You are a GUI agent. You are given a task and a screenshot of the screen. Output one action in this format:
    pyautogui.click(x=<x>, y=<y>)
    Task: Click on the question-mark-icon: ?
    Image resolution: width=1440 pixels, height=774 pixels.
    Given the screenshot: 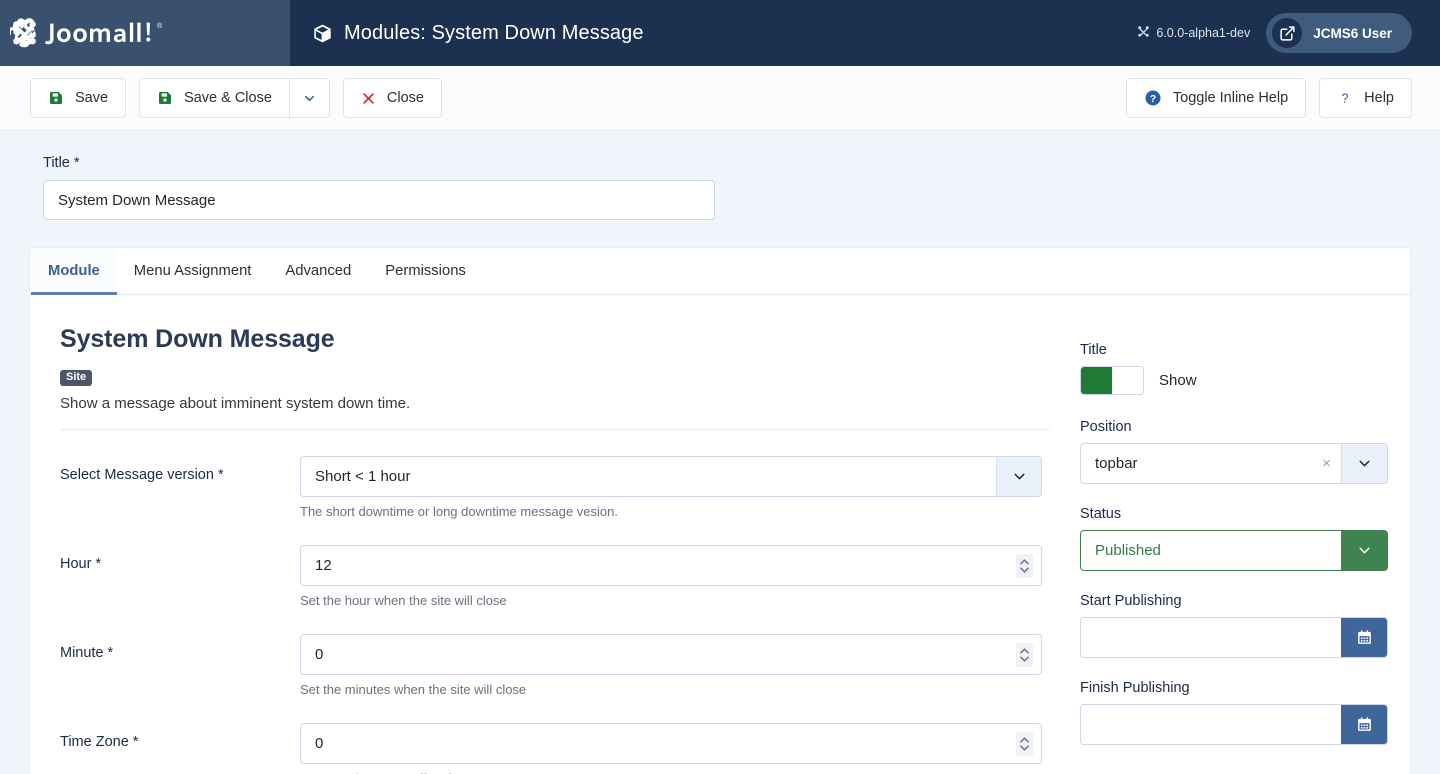 What is the action you would take?
    pyautogui.click(x=1345, y=98)
    